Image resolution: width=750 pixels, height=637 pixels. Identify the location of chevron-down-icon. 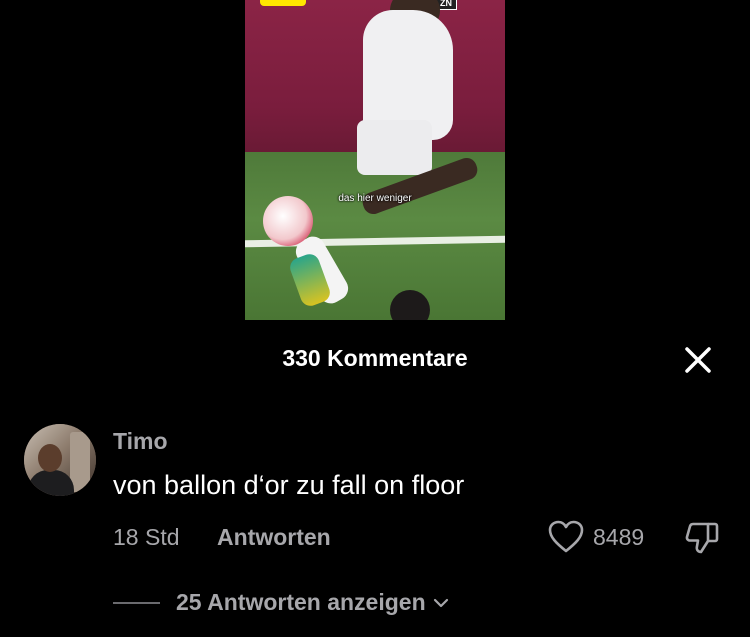
(440, 602).